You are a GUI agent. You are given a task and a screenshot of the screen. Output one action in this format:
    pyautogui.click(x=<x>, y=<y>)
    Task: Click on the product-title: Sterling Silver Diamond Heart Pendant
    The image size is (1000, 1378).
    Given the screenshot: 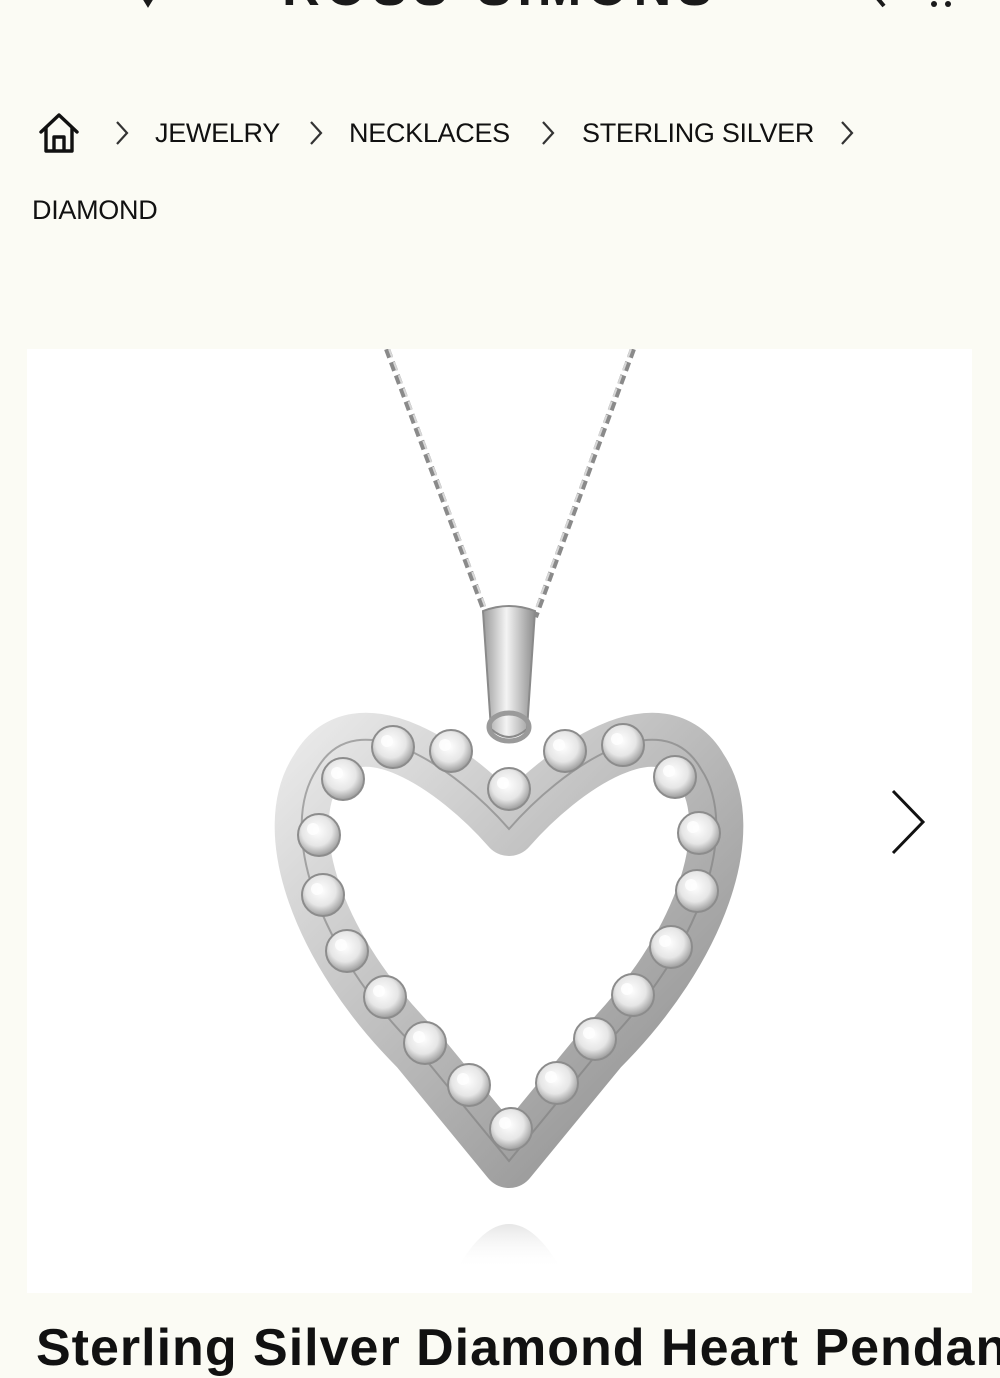 What is the action you would take?
    pyautogui.click(x=518, y=1348)
    